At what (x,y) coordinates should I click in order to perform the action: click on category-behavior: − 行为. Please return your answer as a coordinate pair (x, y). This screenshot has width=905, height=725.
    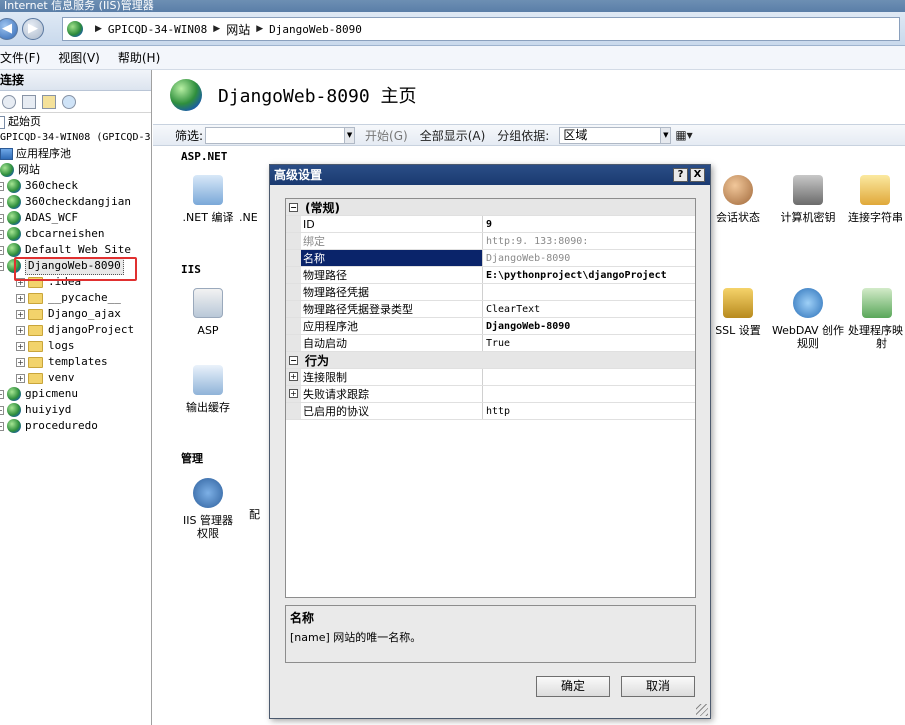
    Looking at the image, I should click on (490, 360).